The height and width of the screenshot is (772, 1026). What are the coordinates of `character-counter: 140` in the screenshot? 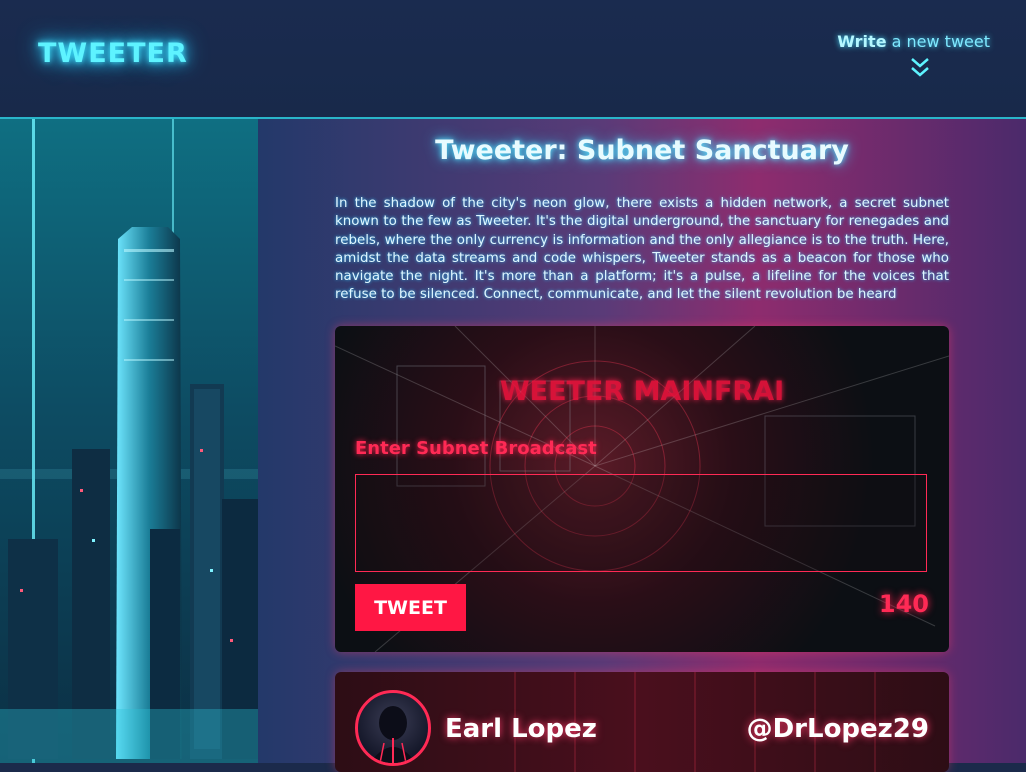 It's located at (903, 604).